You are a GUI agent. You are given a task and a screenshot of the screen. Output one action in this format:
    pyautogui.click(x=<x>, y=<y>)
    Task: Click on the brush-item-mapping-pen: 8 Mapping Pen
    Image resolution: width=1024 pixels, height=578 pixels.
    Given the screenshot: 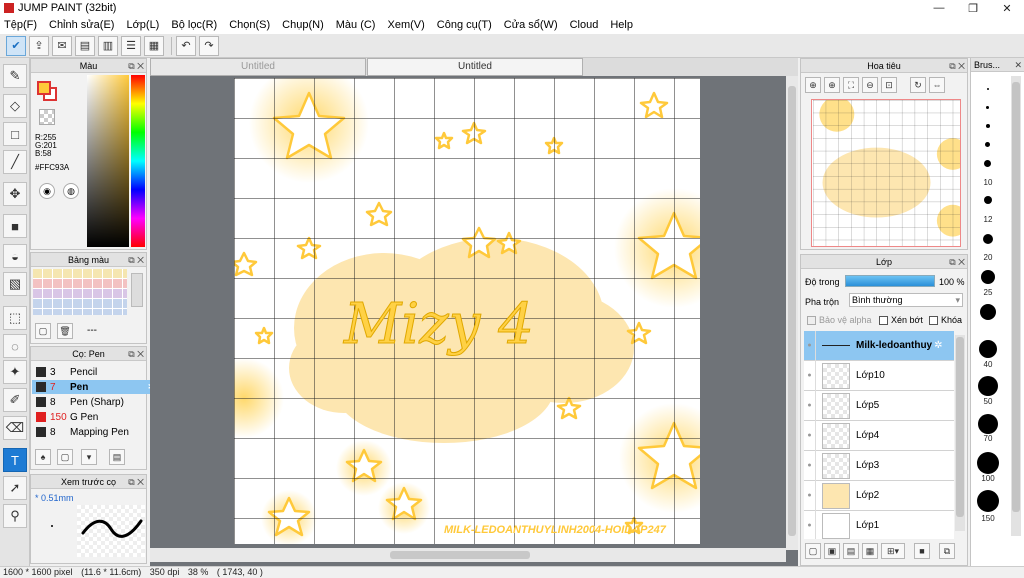 What is the action you would take?
    pyautogui.click(x=96, y=432)
    